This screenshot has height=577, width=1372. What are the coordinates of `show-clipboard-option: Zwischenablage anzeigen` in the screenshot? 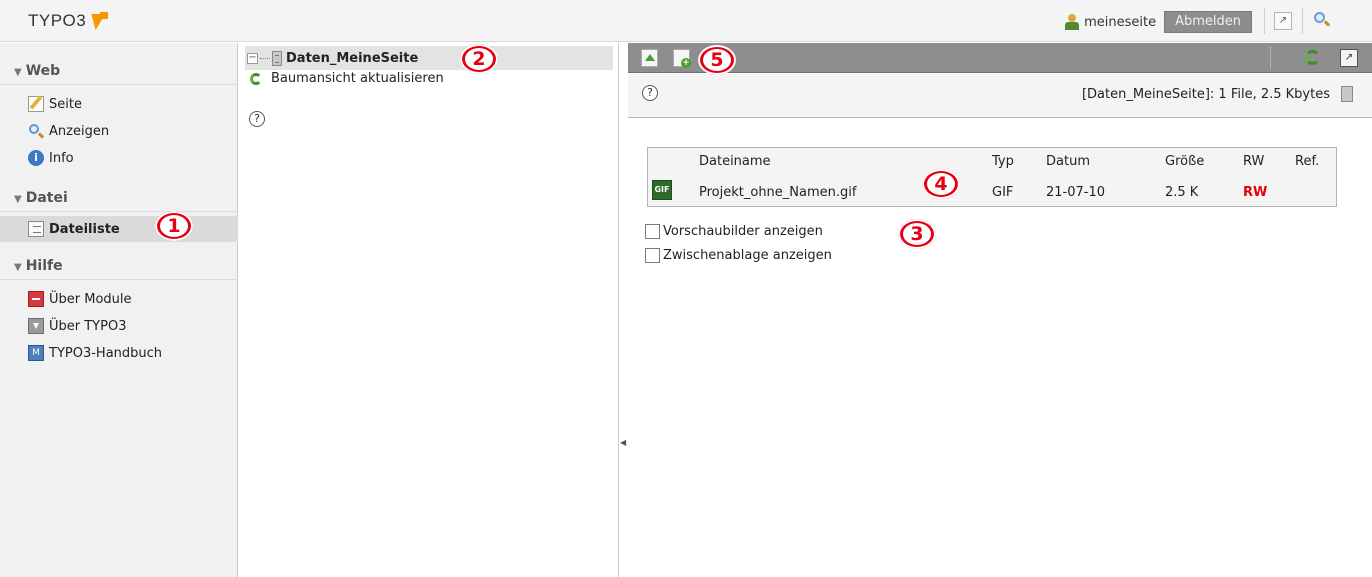 It's located at (738, 255).